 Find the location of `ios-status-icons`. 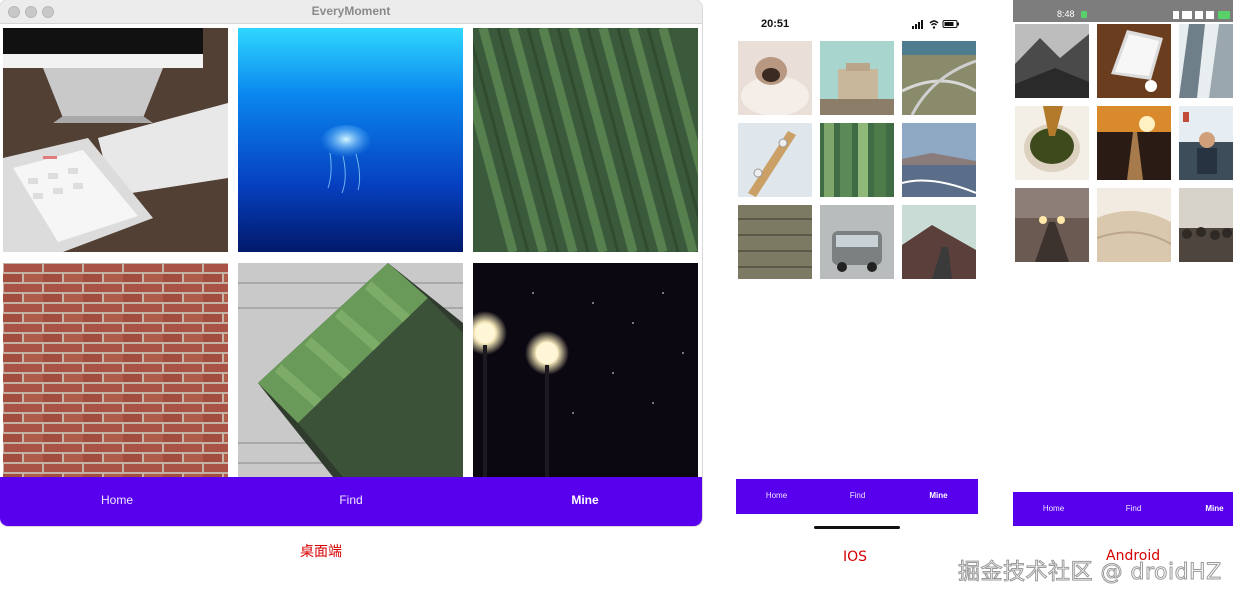

ios-status-icons is located at coordinates (935, 24).